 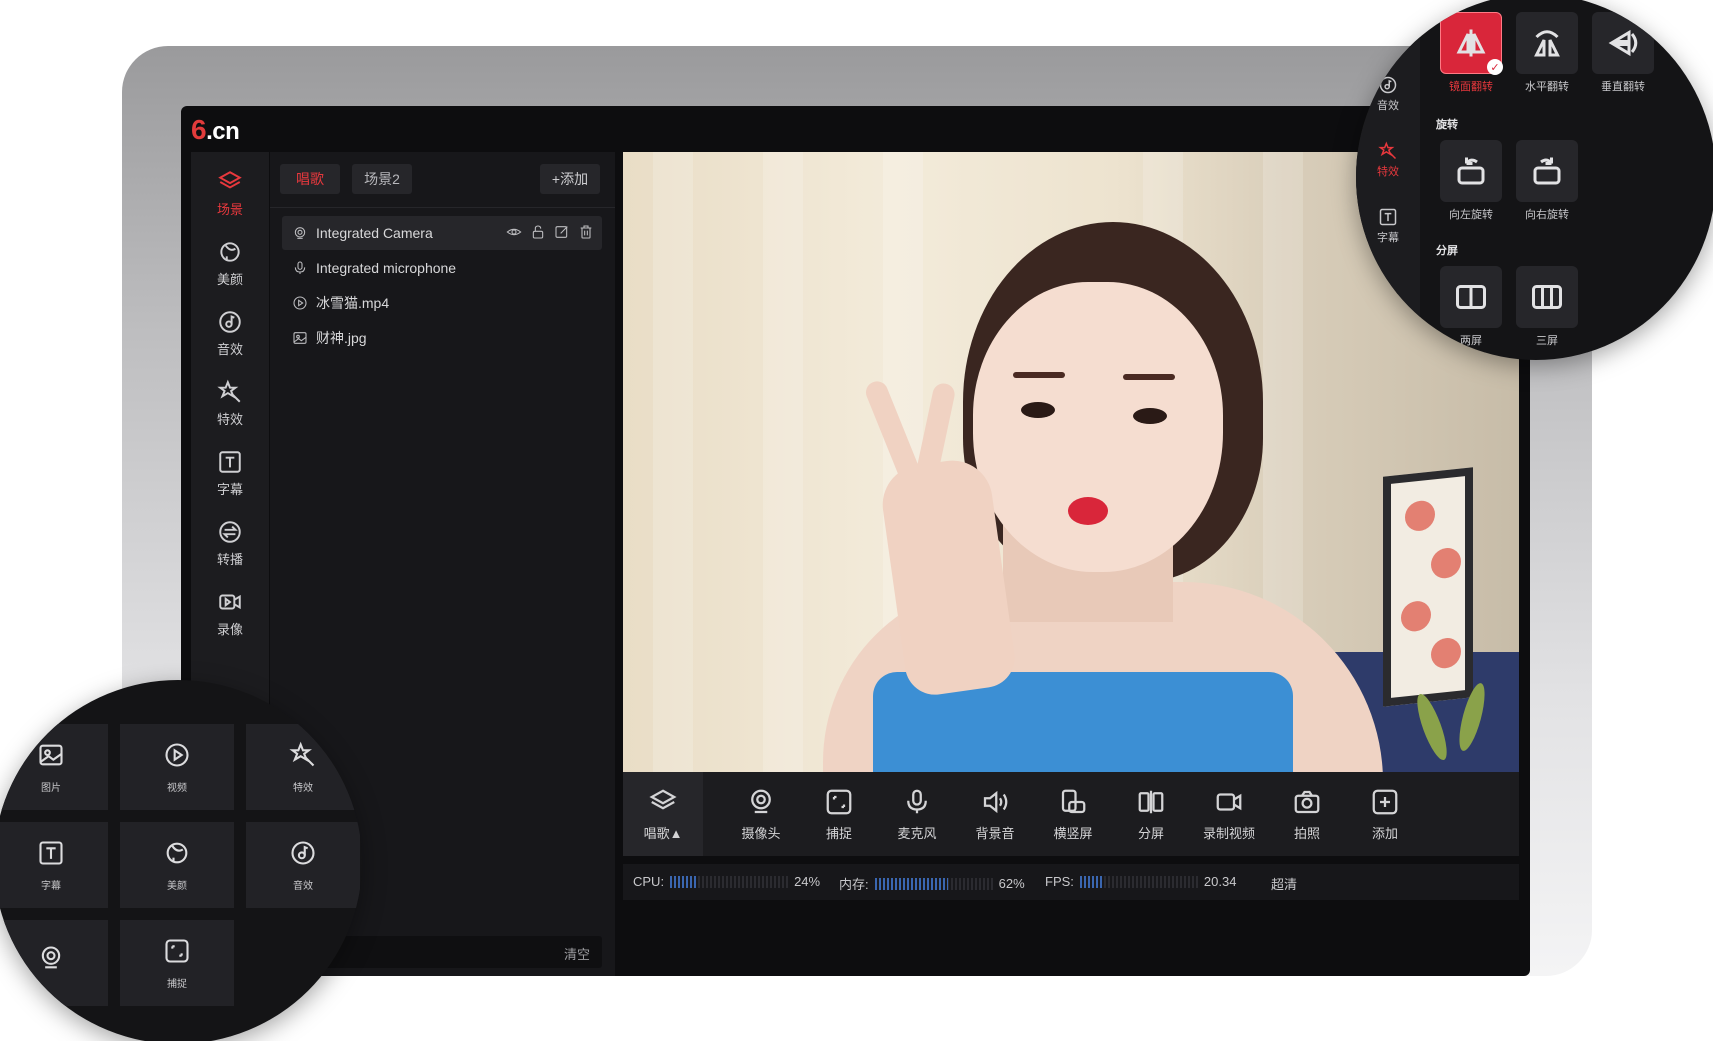 I want to click on scene-select-button: 唱歌▲, so click(x=663, y=814).